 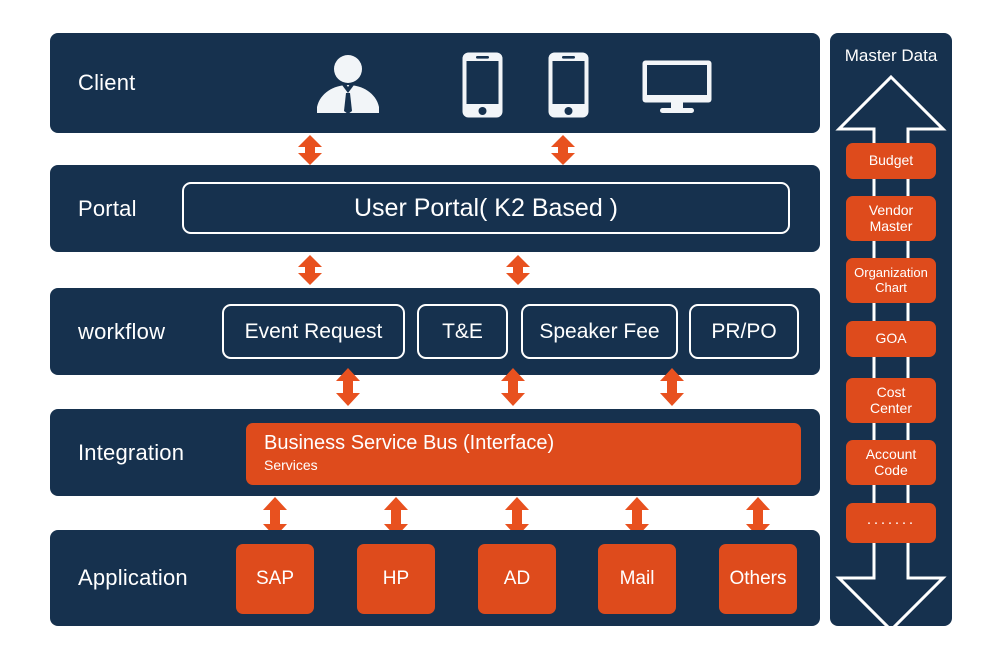 I want to click on master-data-item-label: ·······, so click(x=891, y=522).